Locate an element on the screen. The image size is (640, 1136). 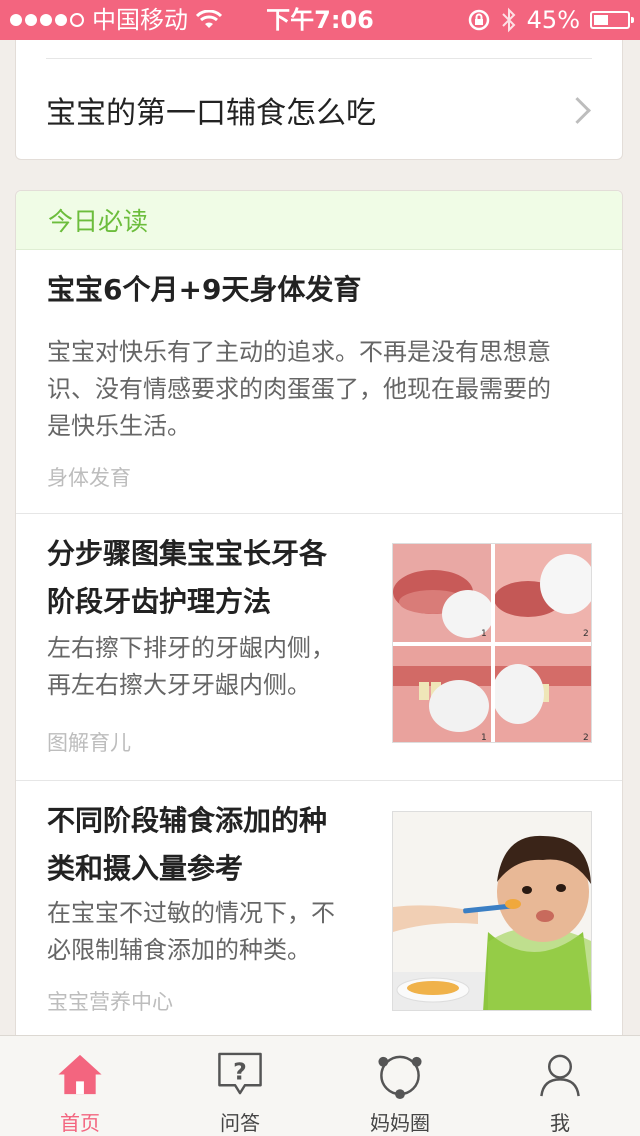
section-title: 今日必读 is located at coordinates (98, 221).